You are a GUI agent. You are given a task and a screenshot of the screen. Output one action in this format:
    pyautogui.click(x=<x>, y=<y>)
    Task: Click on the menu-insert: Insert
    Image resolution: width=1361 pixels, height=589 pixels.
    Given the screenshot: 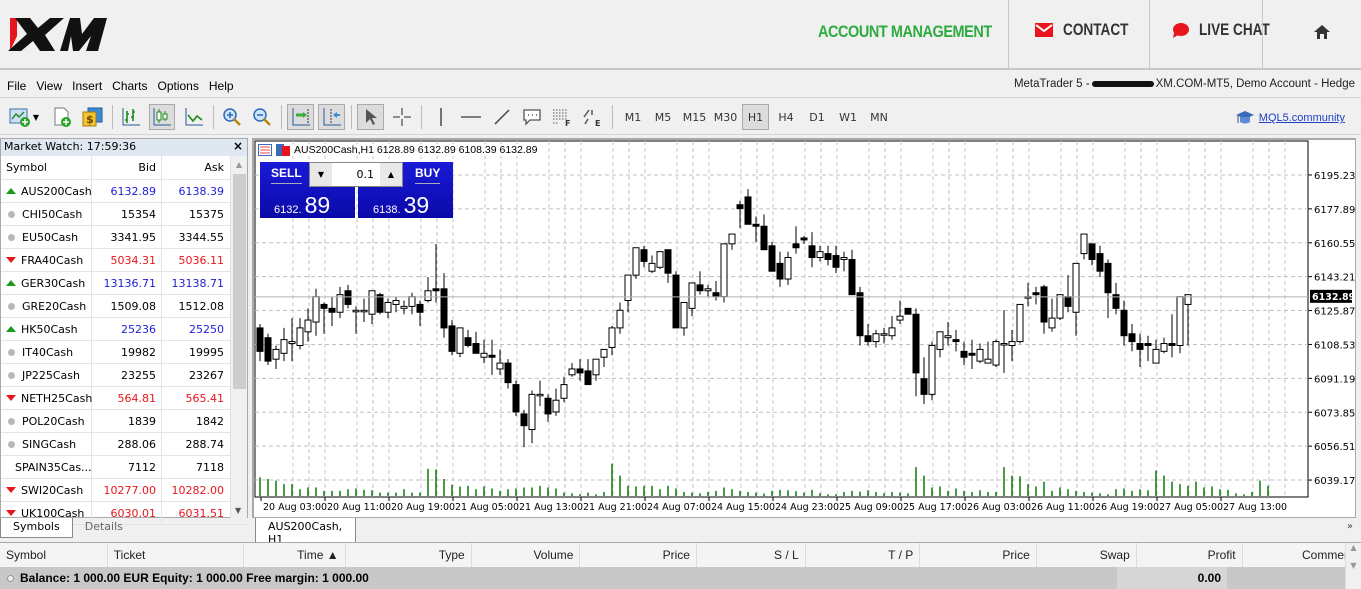 What is the action you would take?
    pyautogui.click(x=87, y=86)
    